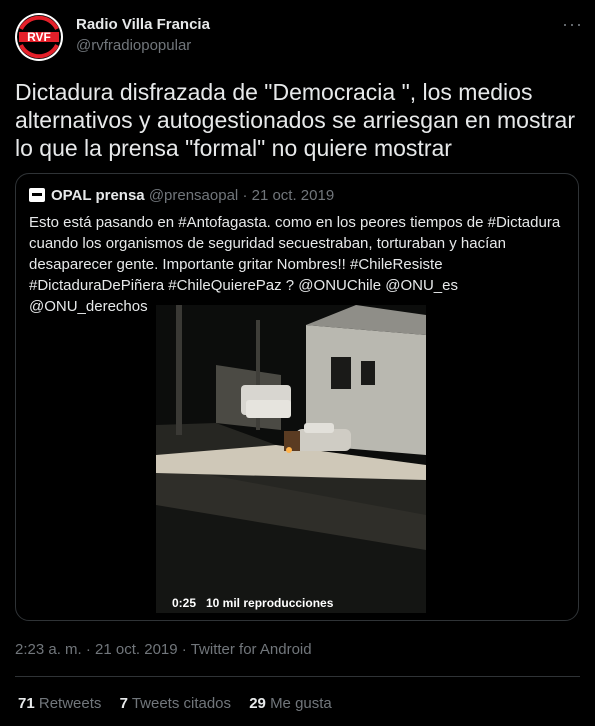 The image size is (595, 726). What do you see at coordinates (297, 676) in the screenshot?
I see `divider` at bounding box center [297, 676].